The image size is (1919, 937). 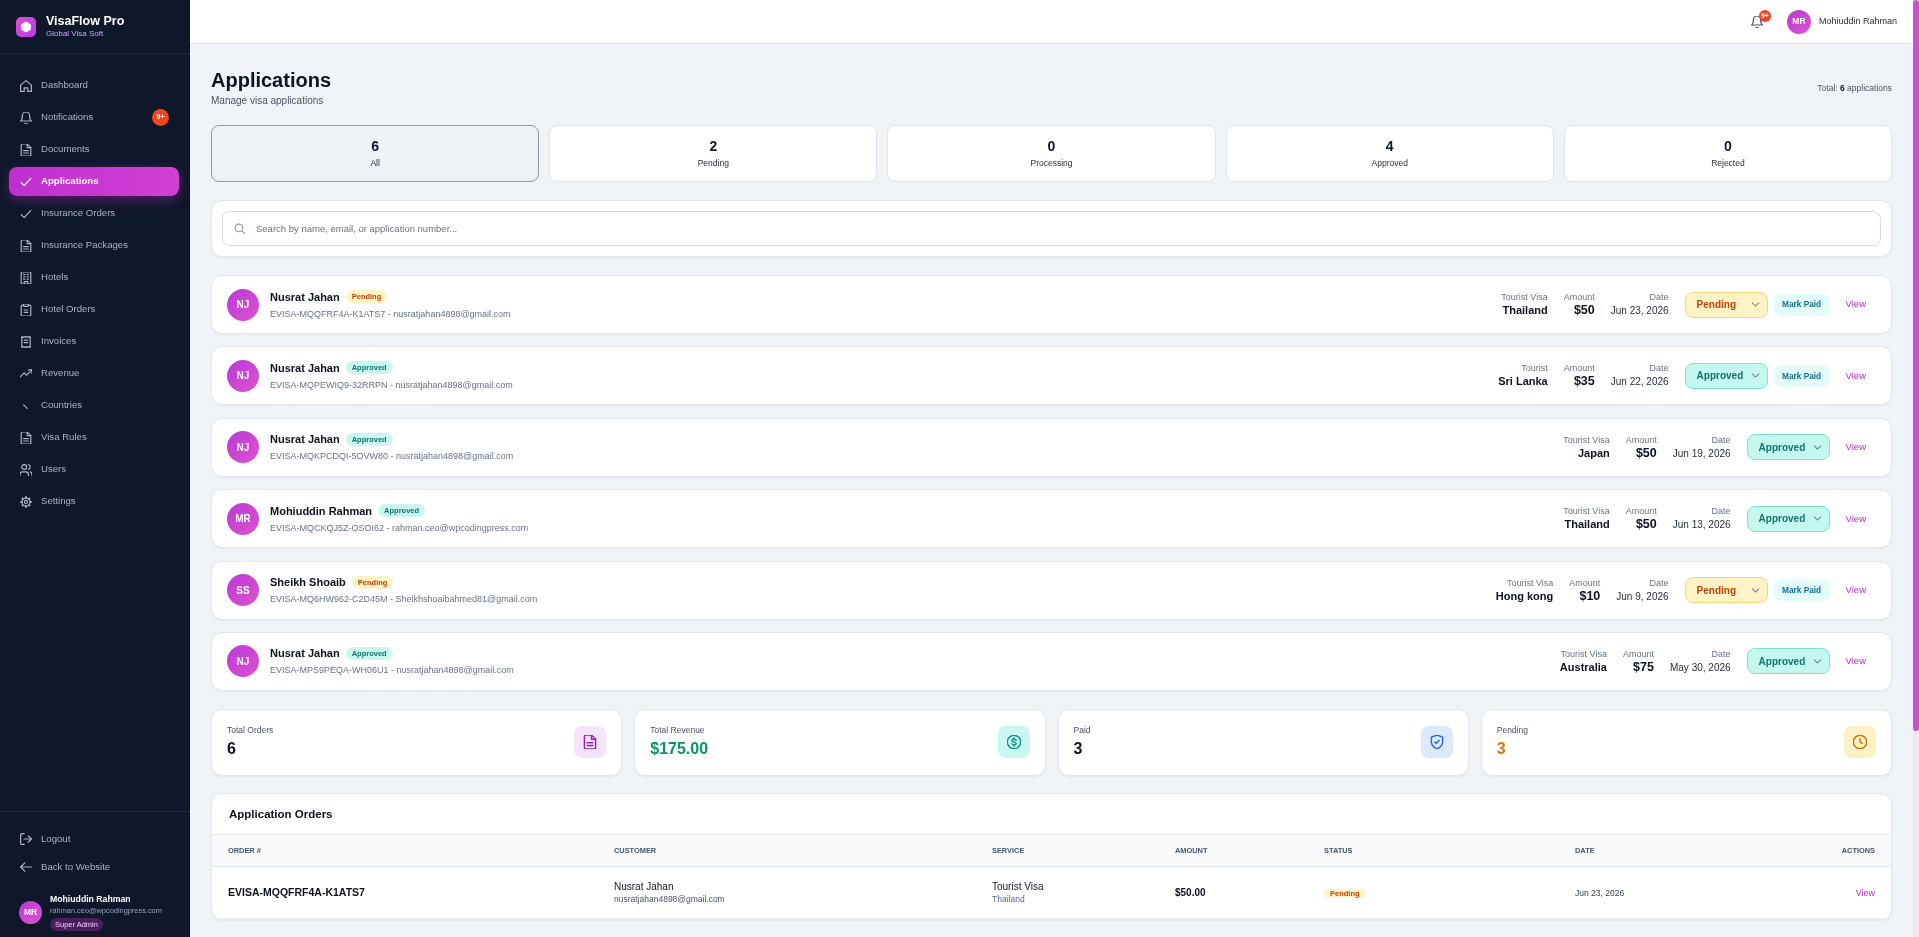 What do you see at coordinates (94, 181) in the screenshot?
I see `nav-item: Applications` at bounding box center [94, 181].